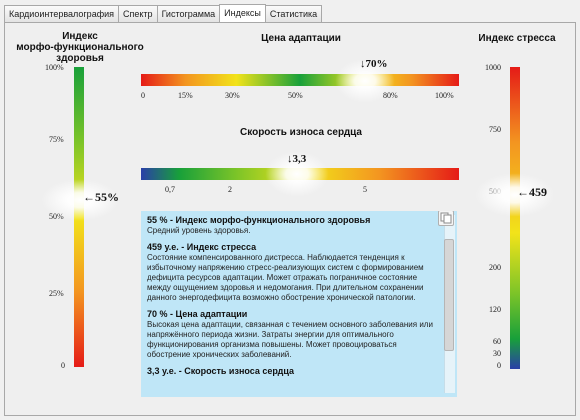 This screenshot has width=580, height=420. I want to click on adapt-tick-0: 0, so click(143, 95).